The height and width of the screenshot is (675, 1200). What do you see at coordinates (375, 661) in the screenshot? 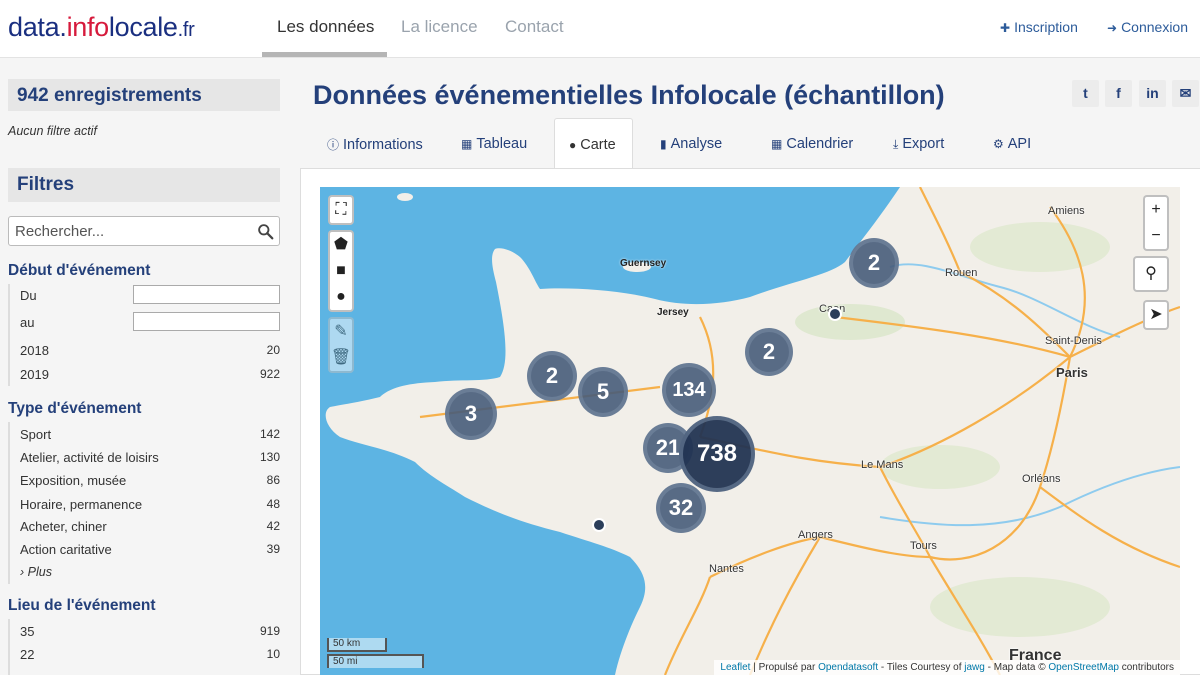
I see `scale-mi: 50 mi` at bounding box center [375, 661].